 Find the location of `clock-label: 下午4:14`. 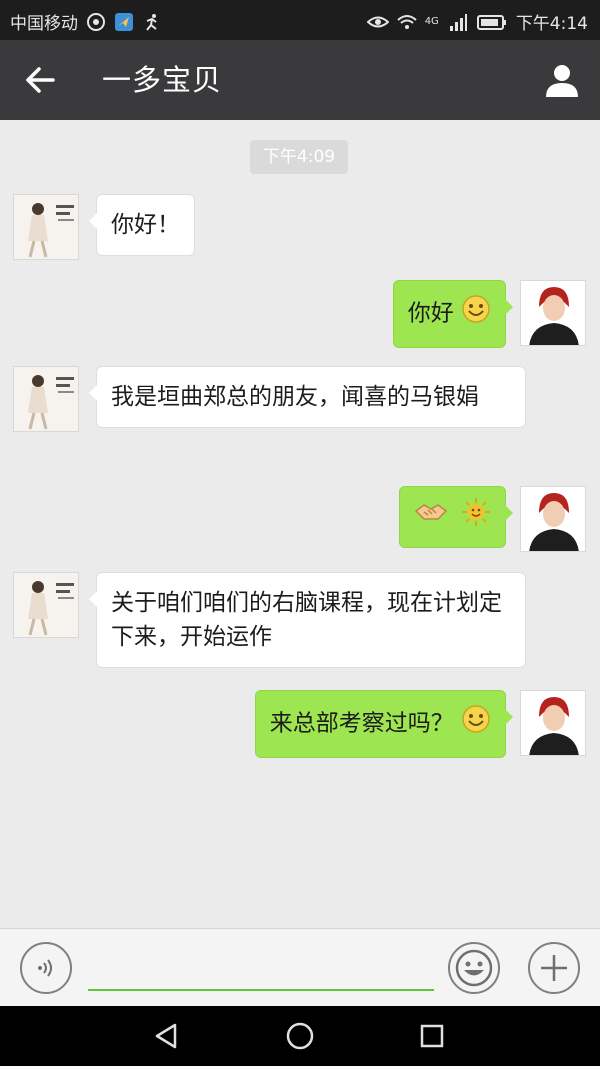

clock-label: 下午4:14 is located at coordinates (551, 24).